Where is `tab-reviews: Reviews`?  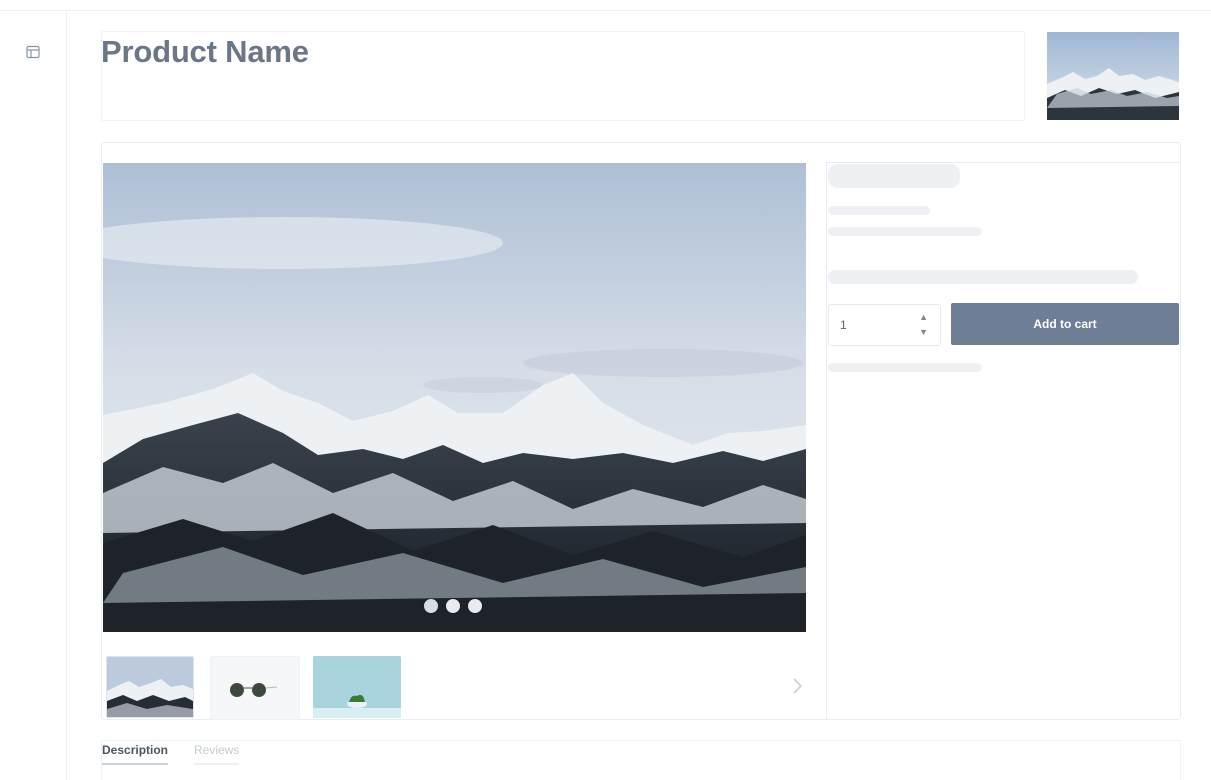
tab-reviews: Reviews is located at coordinates (217, 754).